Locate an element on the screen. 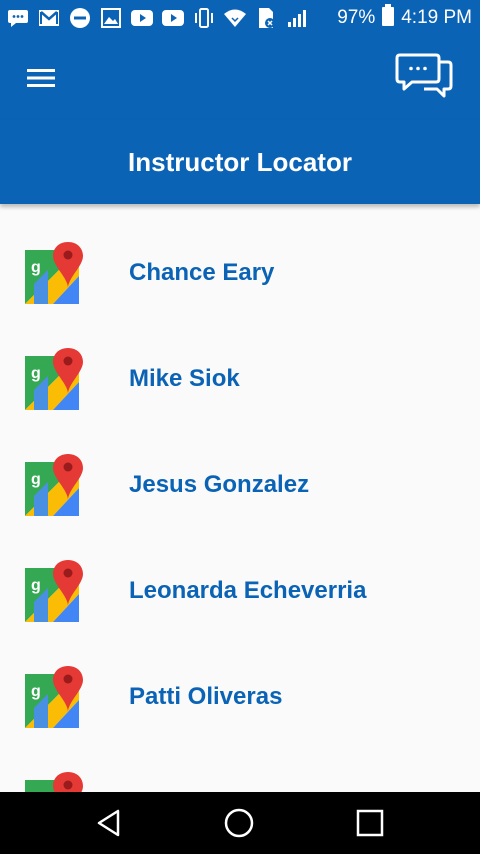  list-item-instructor: g Patti Oliveras is located at coordinates (240, 697).